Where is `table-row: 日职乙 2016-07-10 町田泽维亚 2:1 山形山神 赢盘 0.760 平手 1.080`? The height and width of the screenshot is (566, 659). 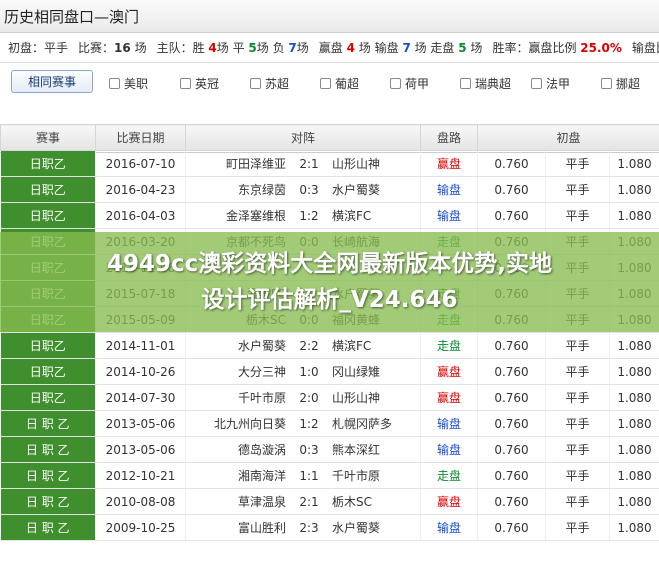 table-row: 日职乙 2016-07-10 町田泽维亚 2:1 山形山神 赢盘 0.760 平手 1.080 is located at coordinates (329, 163).